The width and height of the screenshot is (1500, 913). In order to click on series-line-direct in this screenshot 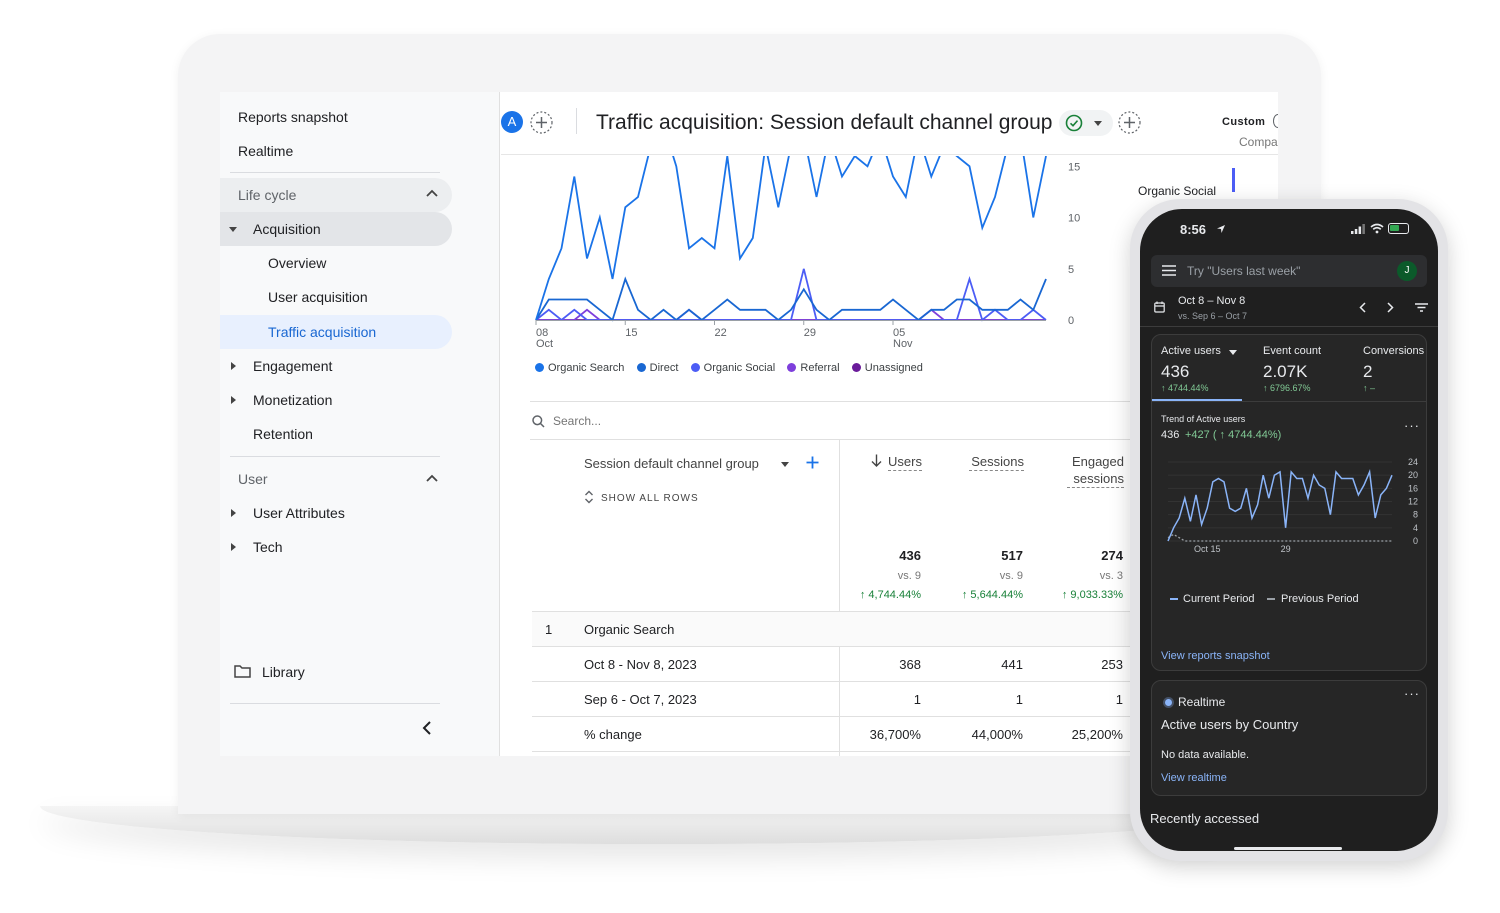, I will do `click(791, 299)`.